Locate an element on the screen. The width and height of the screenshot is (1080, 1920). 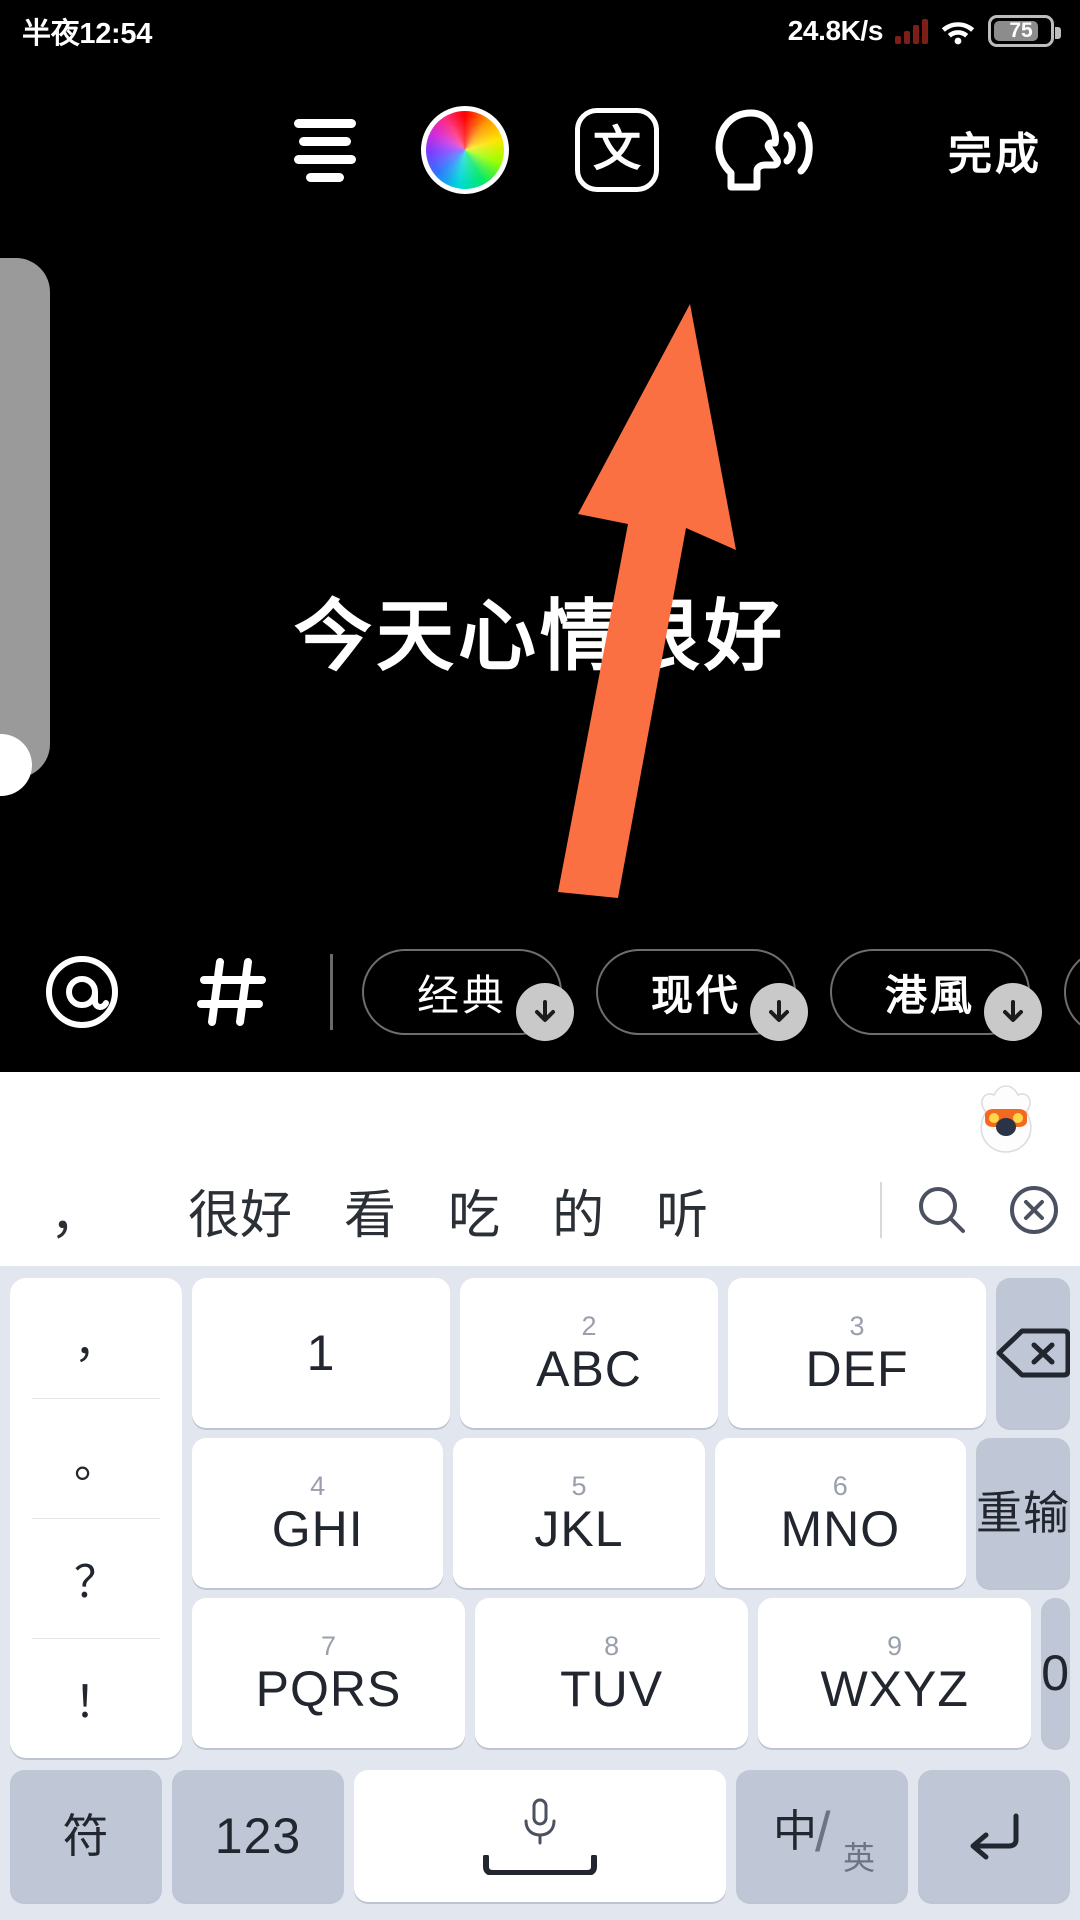
backspace-key is located at coordinates (1033, 1353).